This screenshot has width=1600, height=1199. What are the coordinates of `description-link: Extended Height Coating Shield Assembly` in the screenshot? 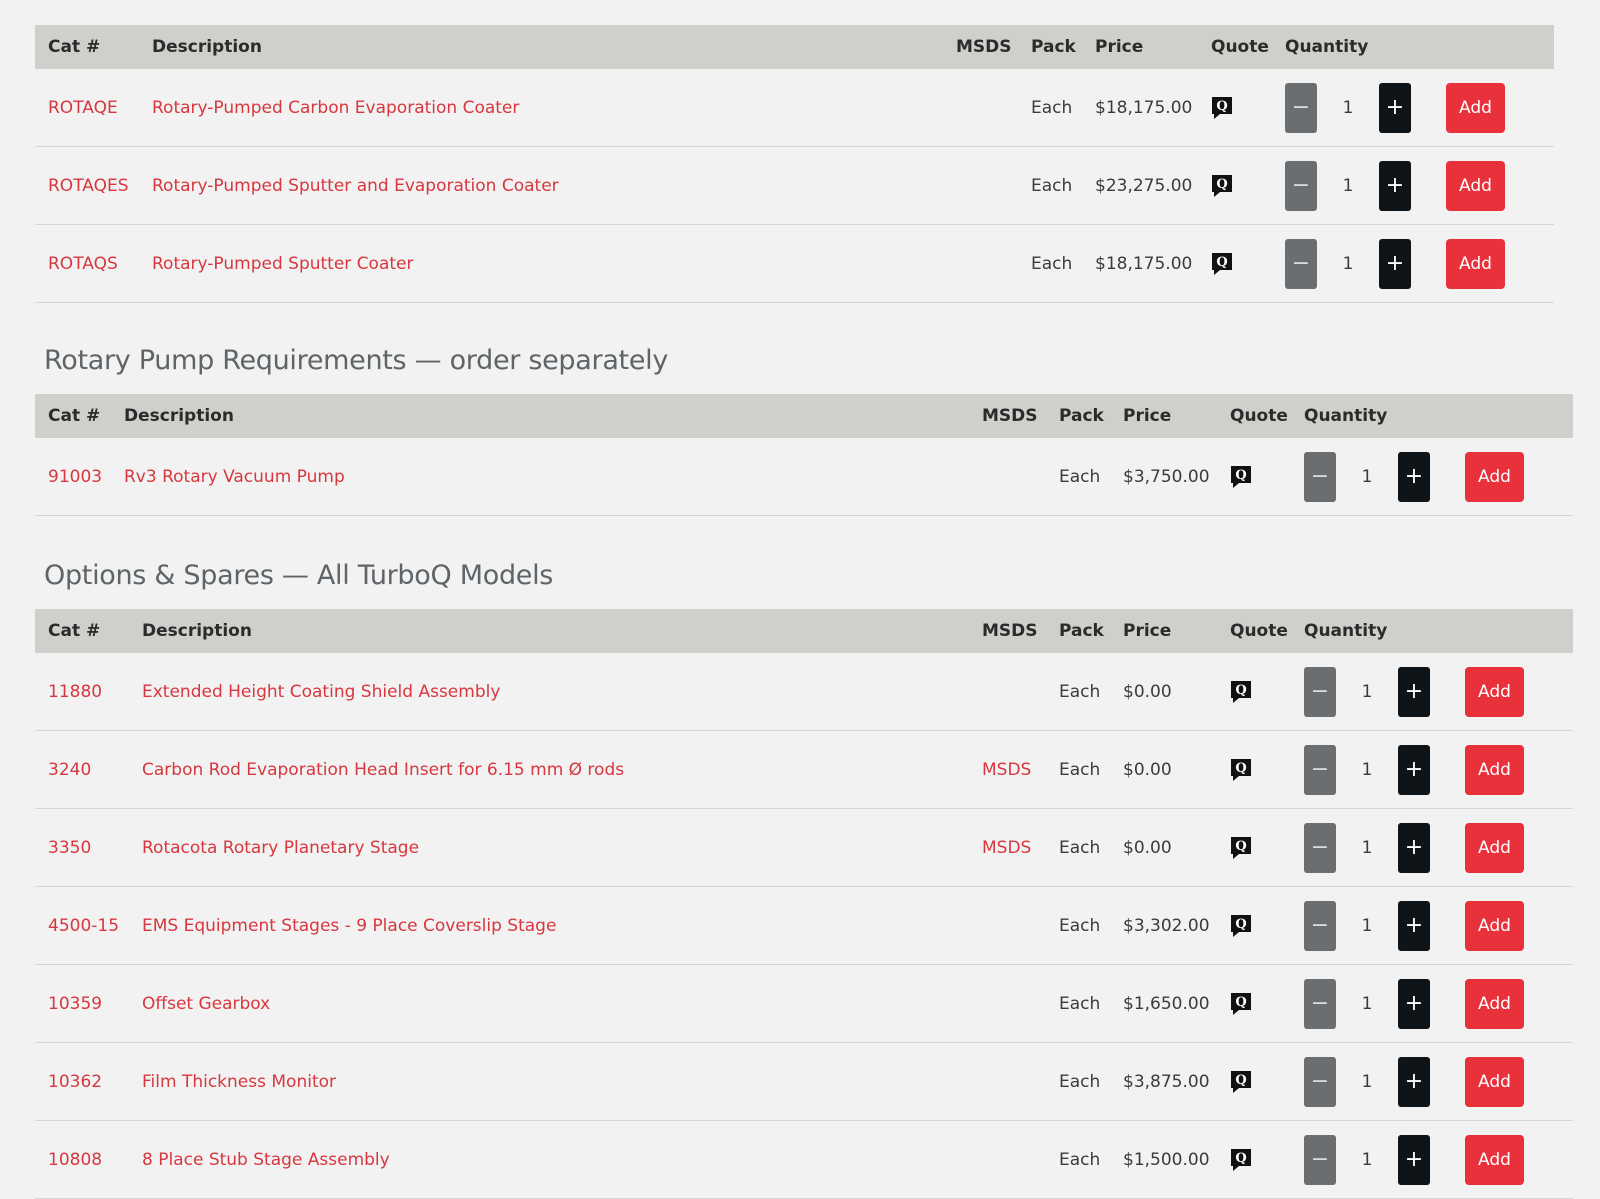 It's located at (321, 692).